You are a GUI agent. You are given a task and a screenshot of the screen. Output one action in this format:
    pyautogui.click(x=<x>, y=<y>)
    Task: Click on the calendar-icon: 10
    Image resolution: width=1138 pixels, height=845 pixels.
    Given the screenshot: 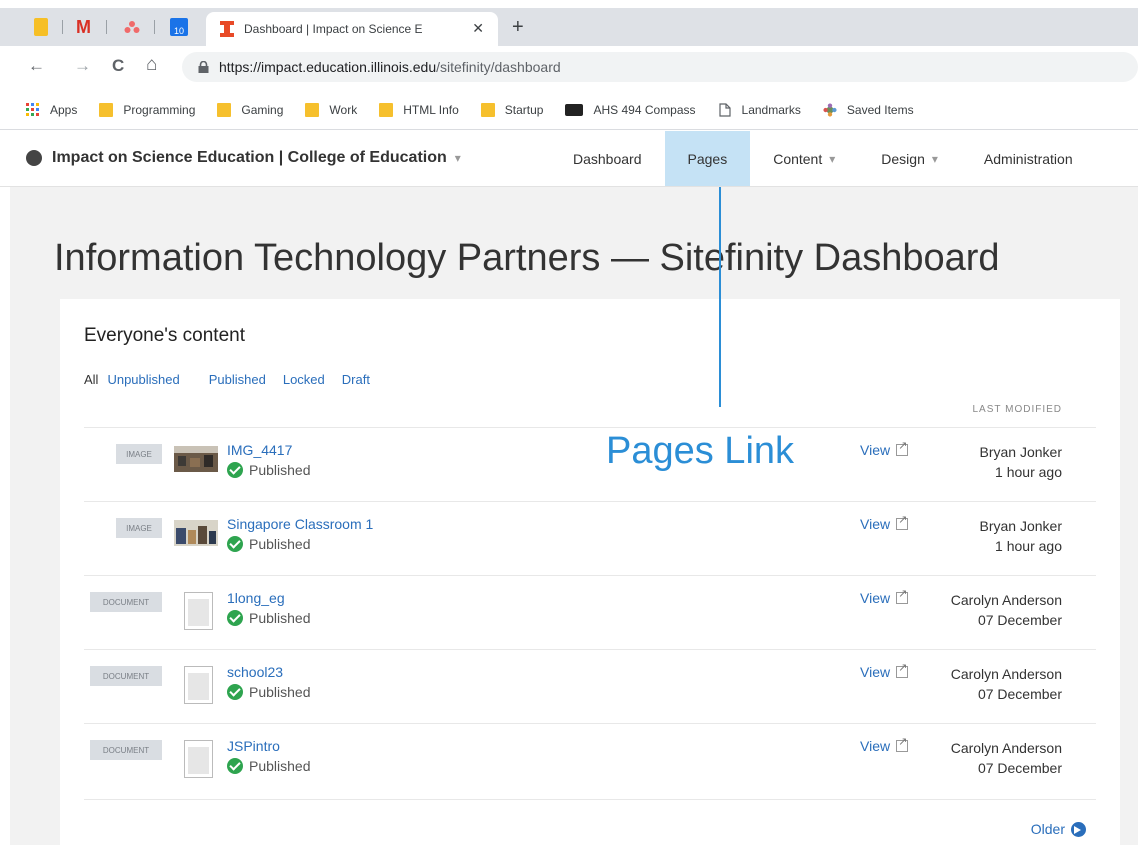 What is the action you would take?
    pyautogui.click(x=179, y=27)
    